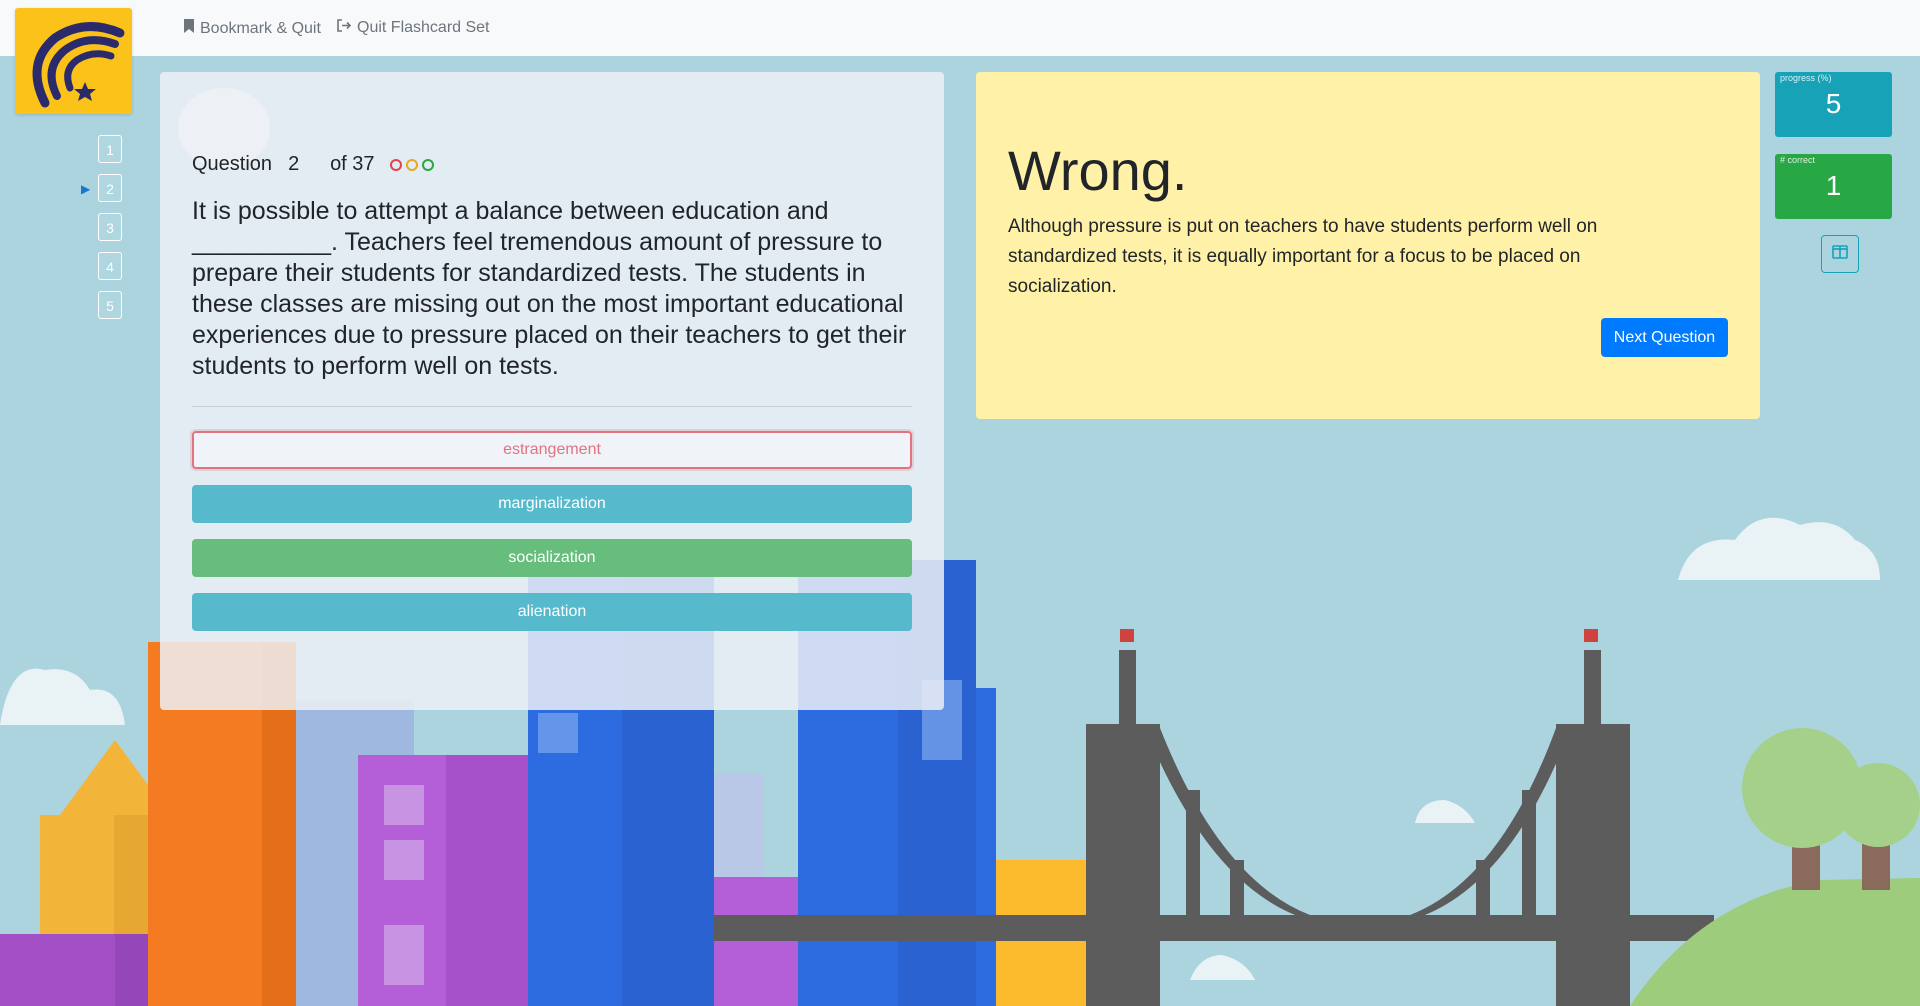 The image size is (1920, 1006). Describe the element at coordinates (960, 28) in the screenshot. I see `top-bar: Bookmark & Quit Quit Flashcard Set` at that location.